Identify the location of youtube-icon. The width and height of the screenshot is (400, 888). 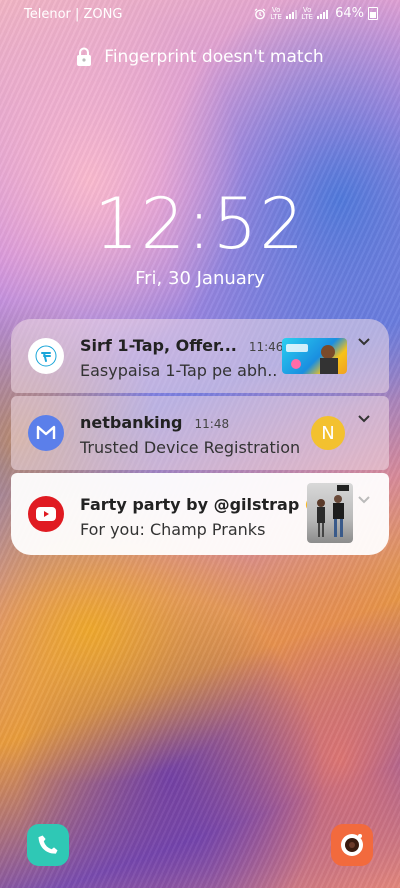
(46, 514).